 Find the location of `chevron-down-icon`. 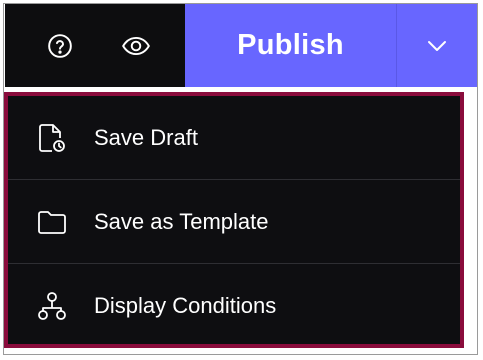

chevron-down-icon is located at coordinates (437, 45).